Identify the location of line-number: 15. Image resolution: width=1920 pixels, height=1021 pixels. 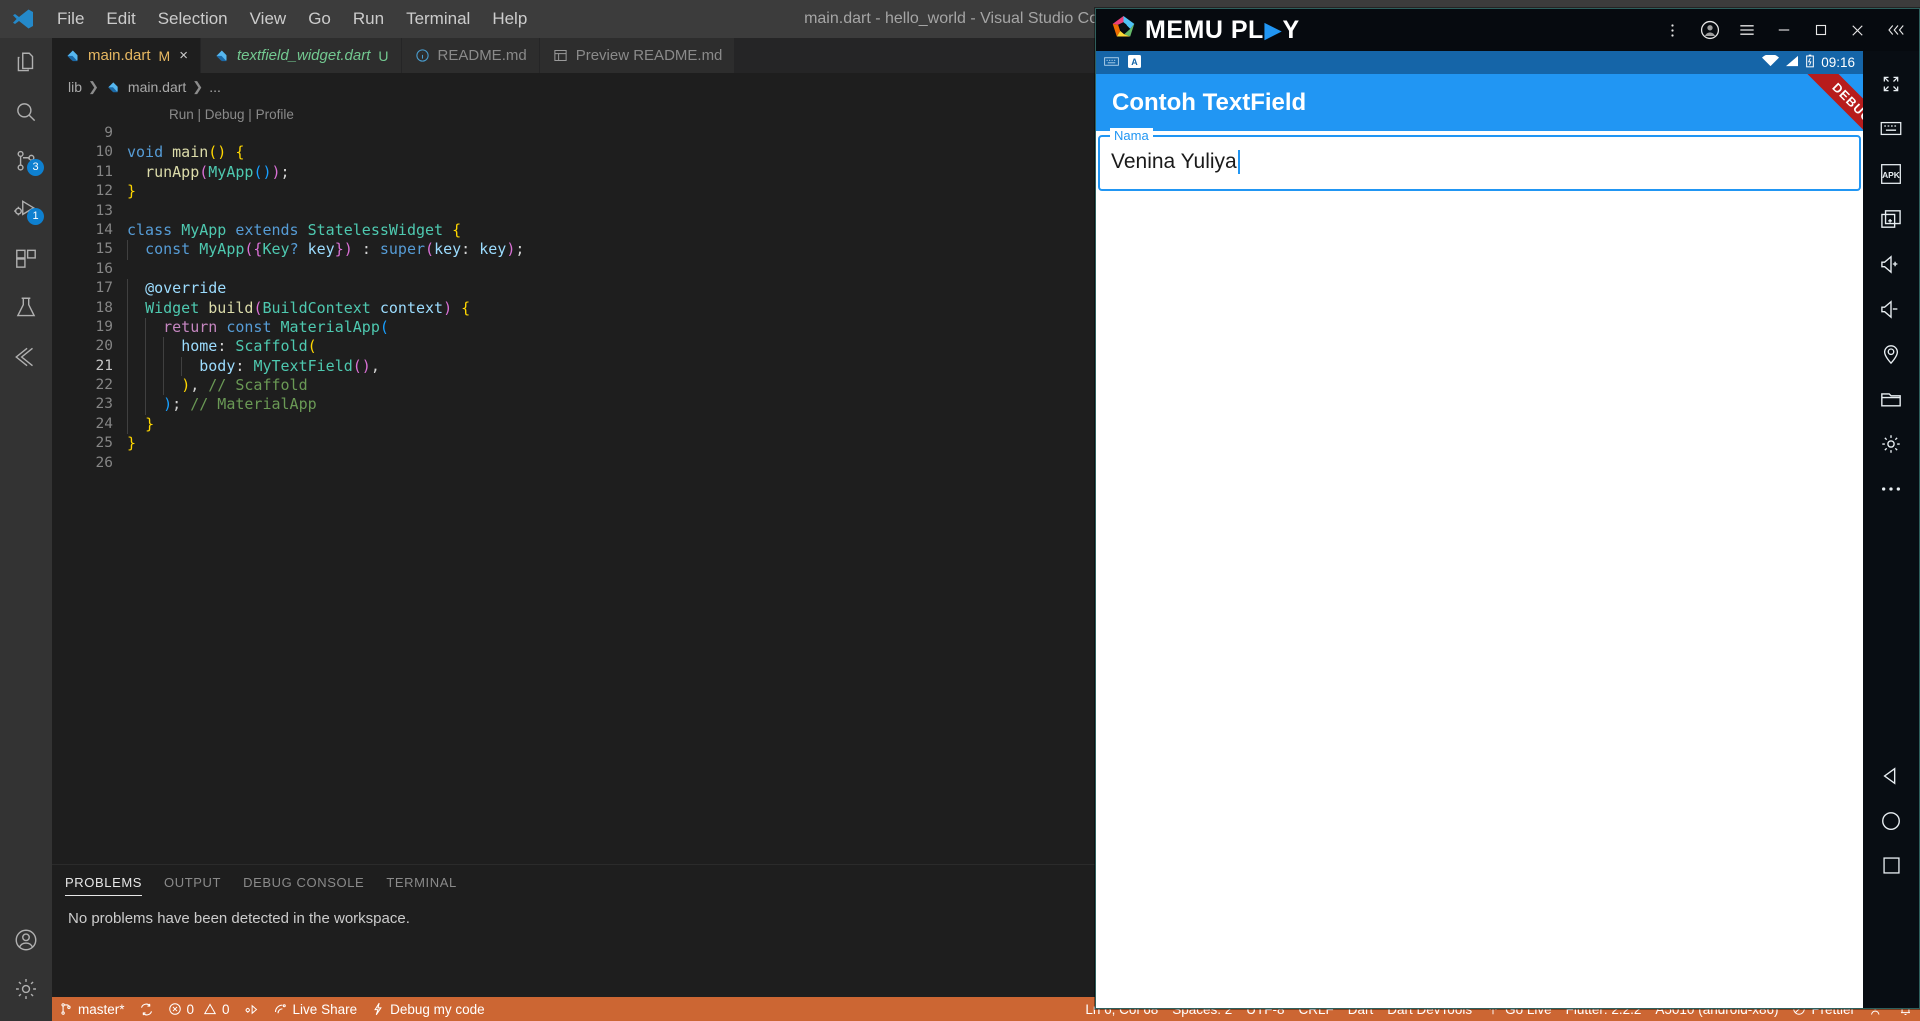
(104, 249).